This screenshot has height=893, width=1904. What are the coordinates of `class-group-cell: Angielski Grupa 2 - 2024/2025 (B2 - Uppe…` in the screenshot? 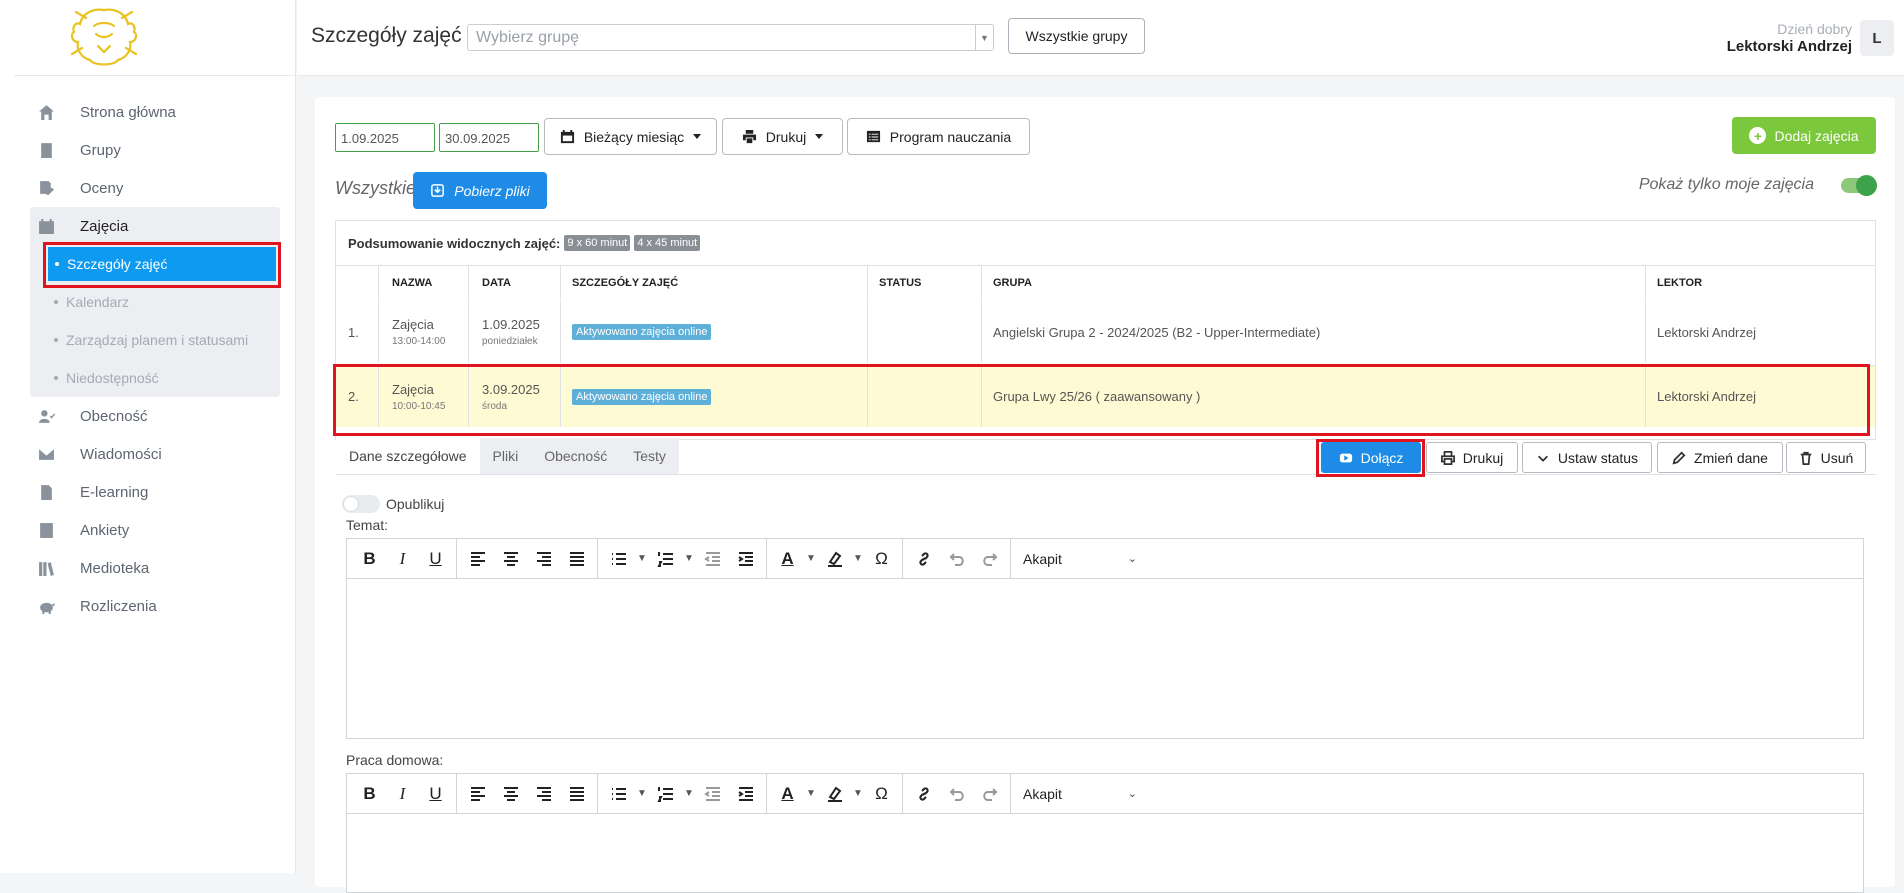 It's located at (1313, 332).